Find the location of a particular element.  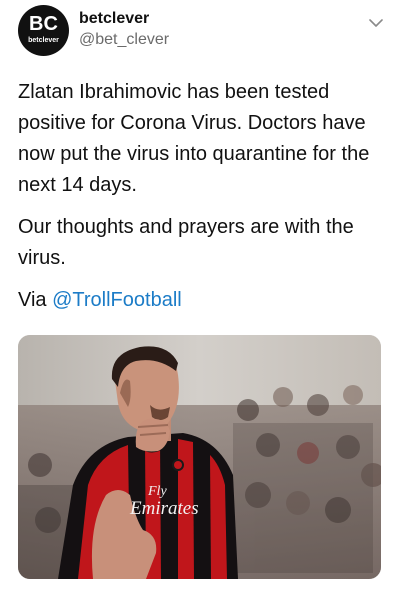

shirt-sponsor-line-1: Fly is located at coordinates (157, 491).